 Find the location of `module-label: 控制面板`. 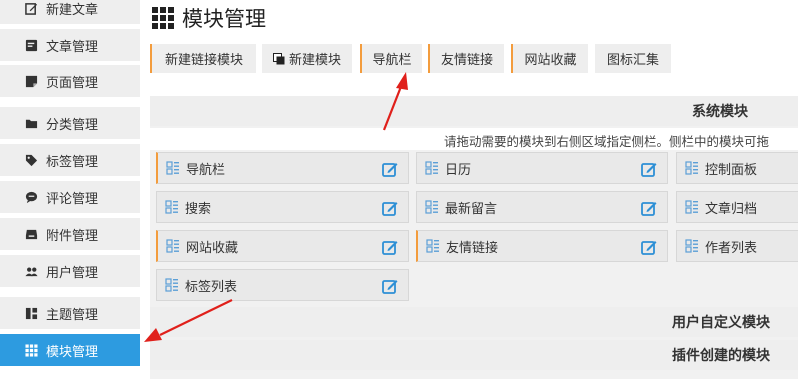

module-label: 控制面板 is located at coordinates (731, 170).